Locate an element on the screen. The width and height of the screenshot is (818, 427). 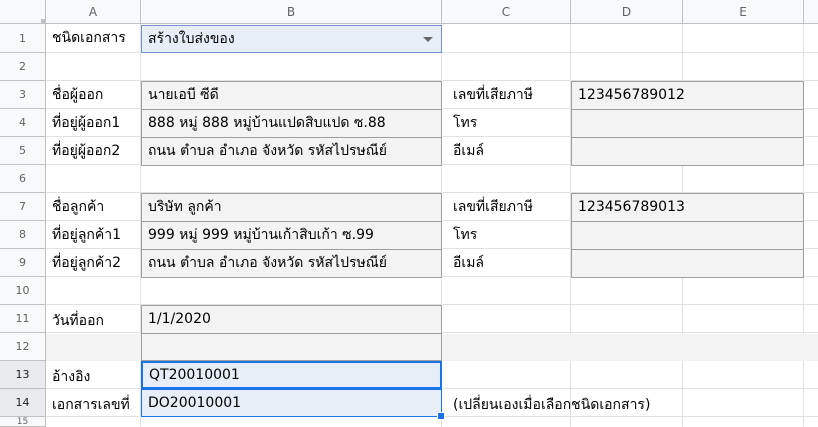
column-header-c: C is located at coordinates (506, 12).